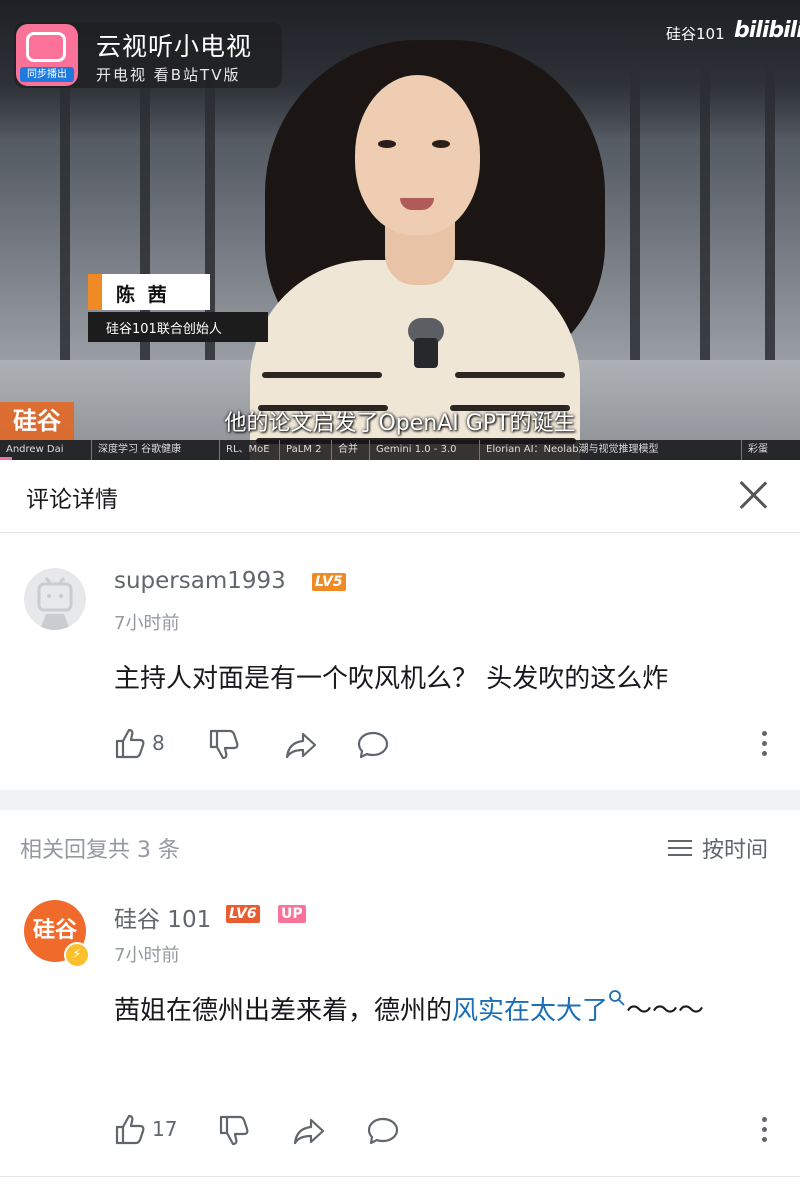 Image resolution: width=800 pixels, height=1200 pixels. What do you see at coordinates (250, 450) in the screenshot?
I see `chapter-item: RL、MoE` at bounding box center [250, 450].